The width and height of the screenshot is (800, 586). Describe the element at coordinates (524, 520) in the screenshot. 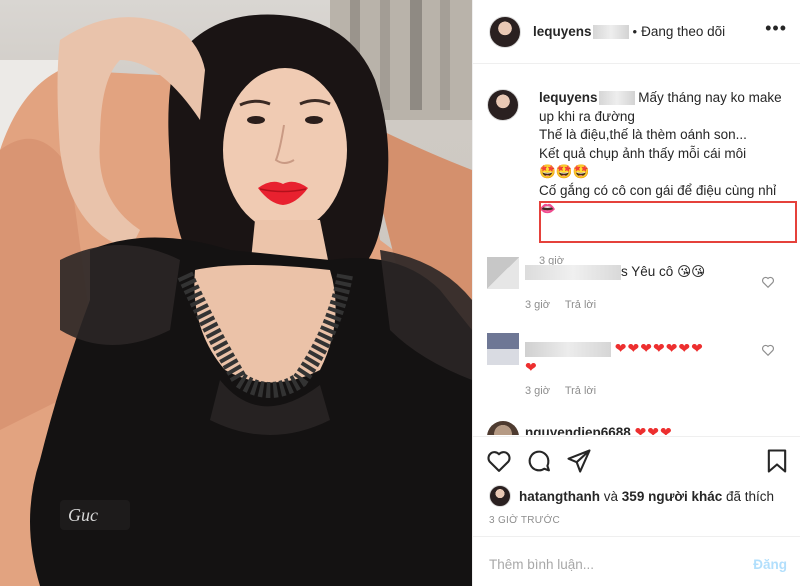

I see `post-timestamp: 3 GIỜ TRƯỚC` at that location.